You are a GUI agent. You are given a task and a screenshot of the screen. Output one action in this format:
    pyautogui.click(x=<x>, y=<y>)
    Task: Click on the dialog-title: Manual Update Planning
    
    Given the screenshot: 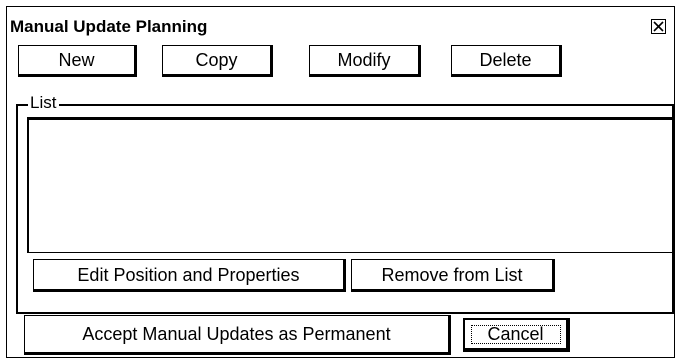 What is the action you would take?
    pyautogui.click(x=109, y=26)
    